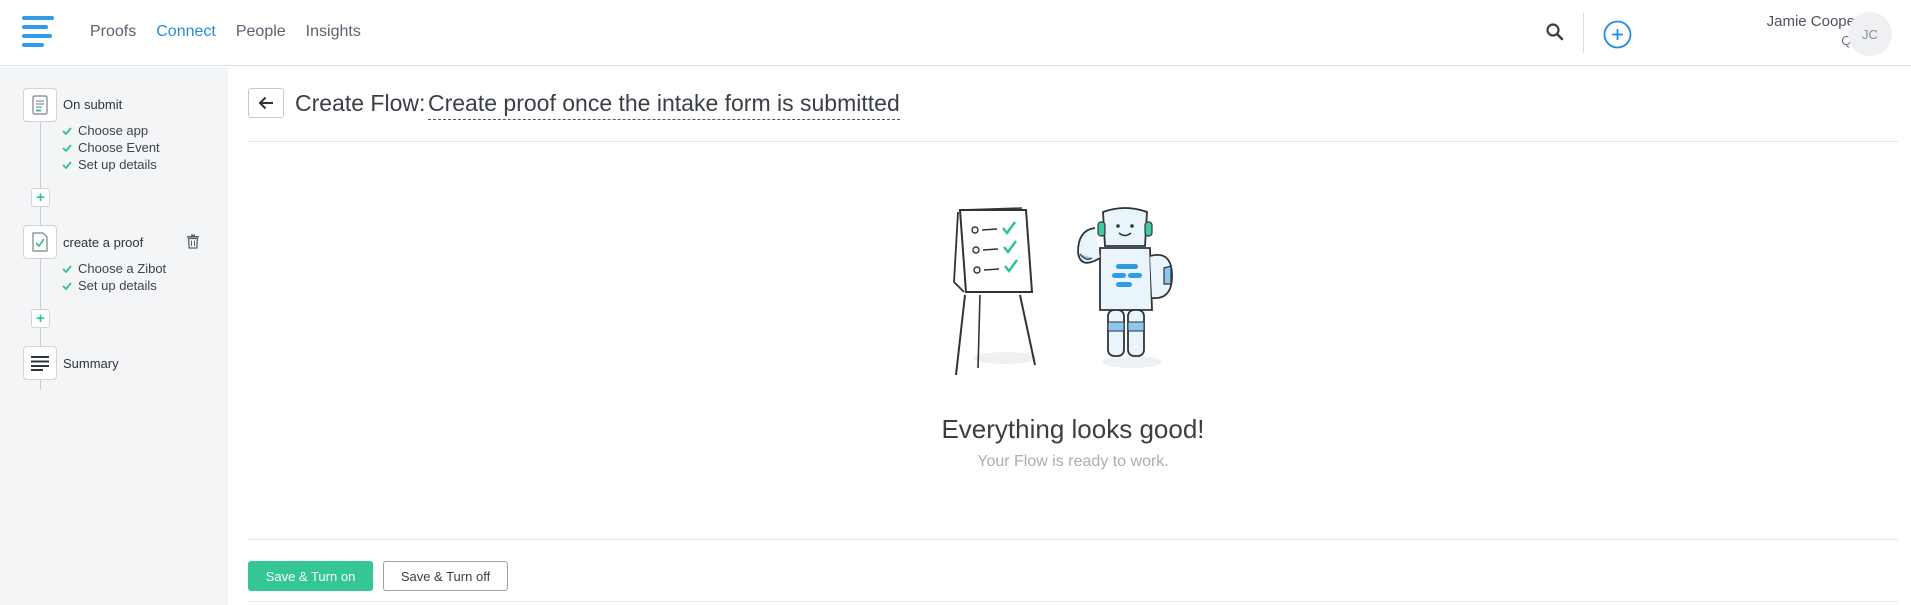 This screenshot has height=605, width=1911. I want to click on user-name: Jamie Cooper, so click(1813, 21).